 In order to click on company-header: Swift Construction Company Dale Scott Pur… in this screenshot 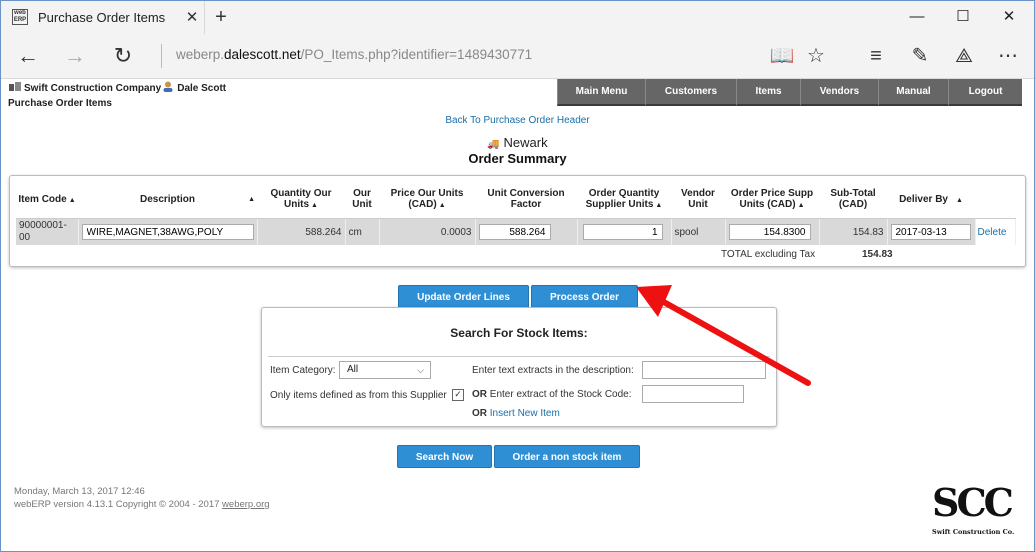, I will do `click(117, 96)`.